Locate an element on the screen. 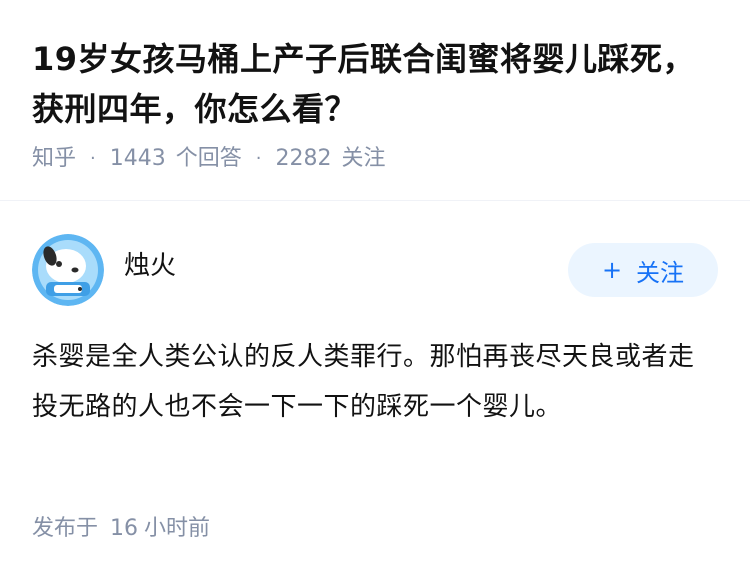  publish-hours: 16 is located at coordinates (124, 528).